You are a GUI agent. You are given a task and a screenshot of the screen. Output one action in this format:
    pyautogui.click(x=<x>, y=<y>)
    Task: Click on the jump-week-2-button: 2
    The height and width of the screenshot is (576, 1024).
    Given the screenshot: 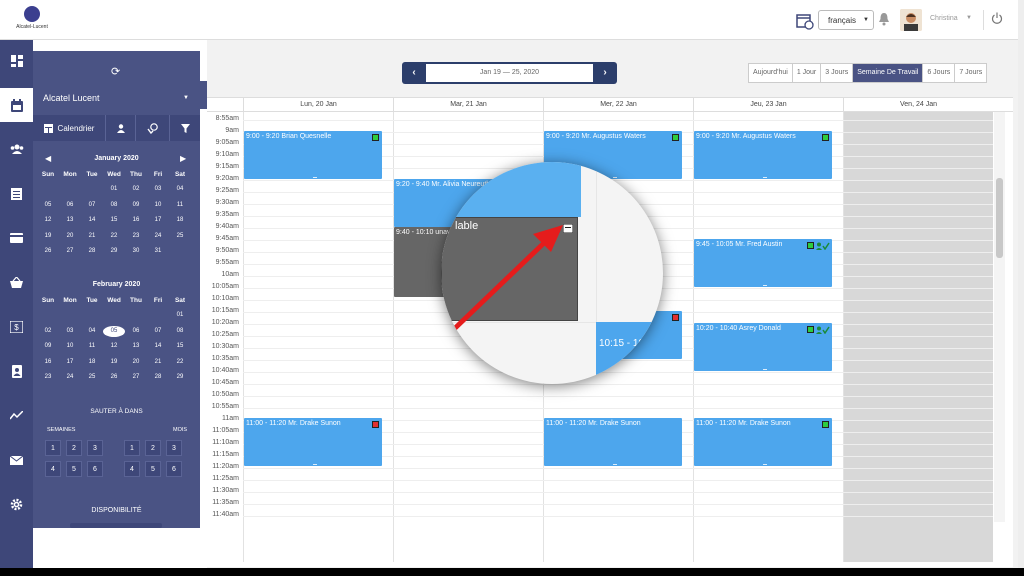 What is the action you would take?
    pyautogui.click(x=74, y=448)
    